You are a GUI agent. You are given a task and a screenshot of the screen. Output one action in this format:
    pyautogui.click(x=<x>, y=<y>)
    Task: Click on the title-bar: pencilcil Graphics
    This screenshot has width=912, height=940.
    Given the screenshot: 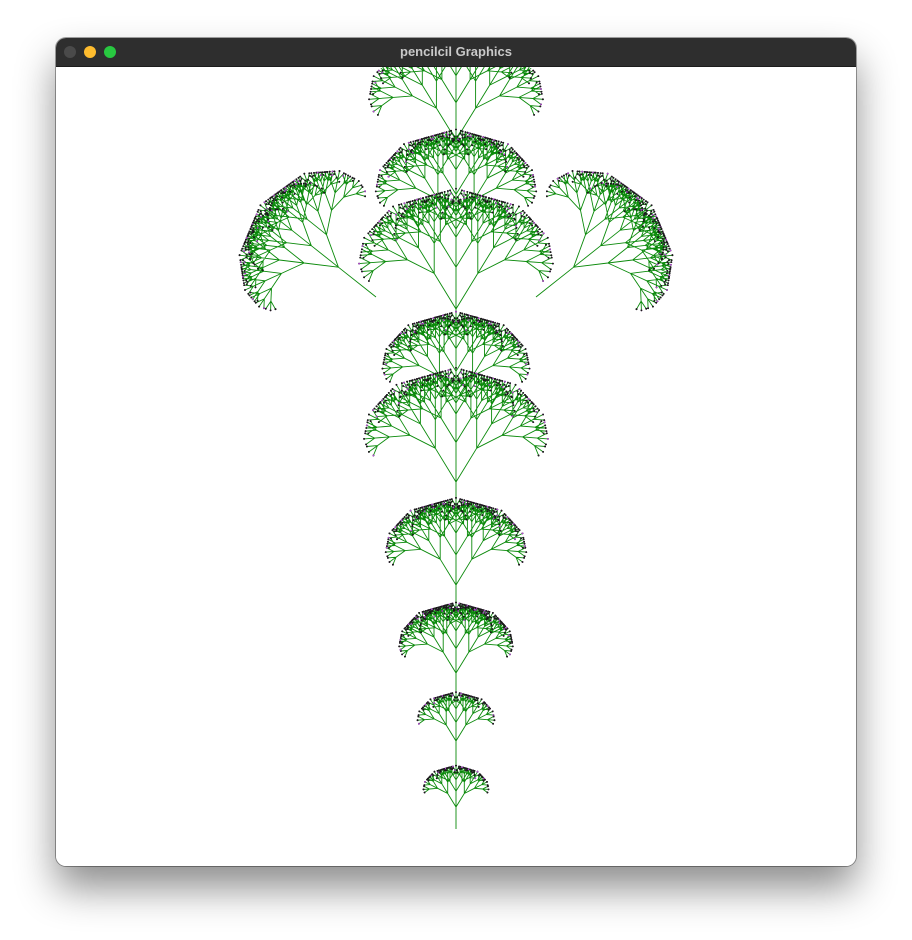 What is the action you would take?
    pyautogui.click(x=456, y=52)
    